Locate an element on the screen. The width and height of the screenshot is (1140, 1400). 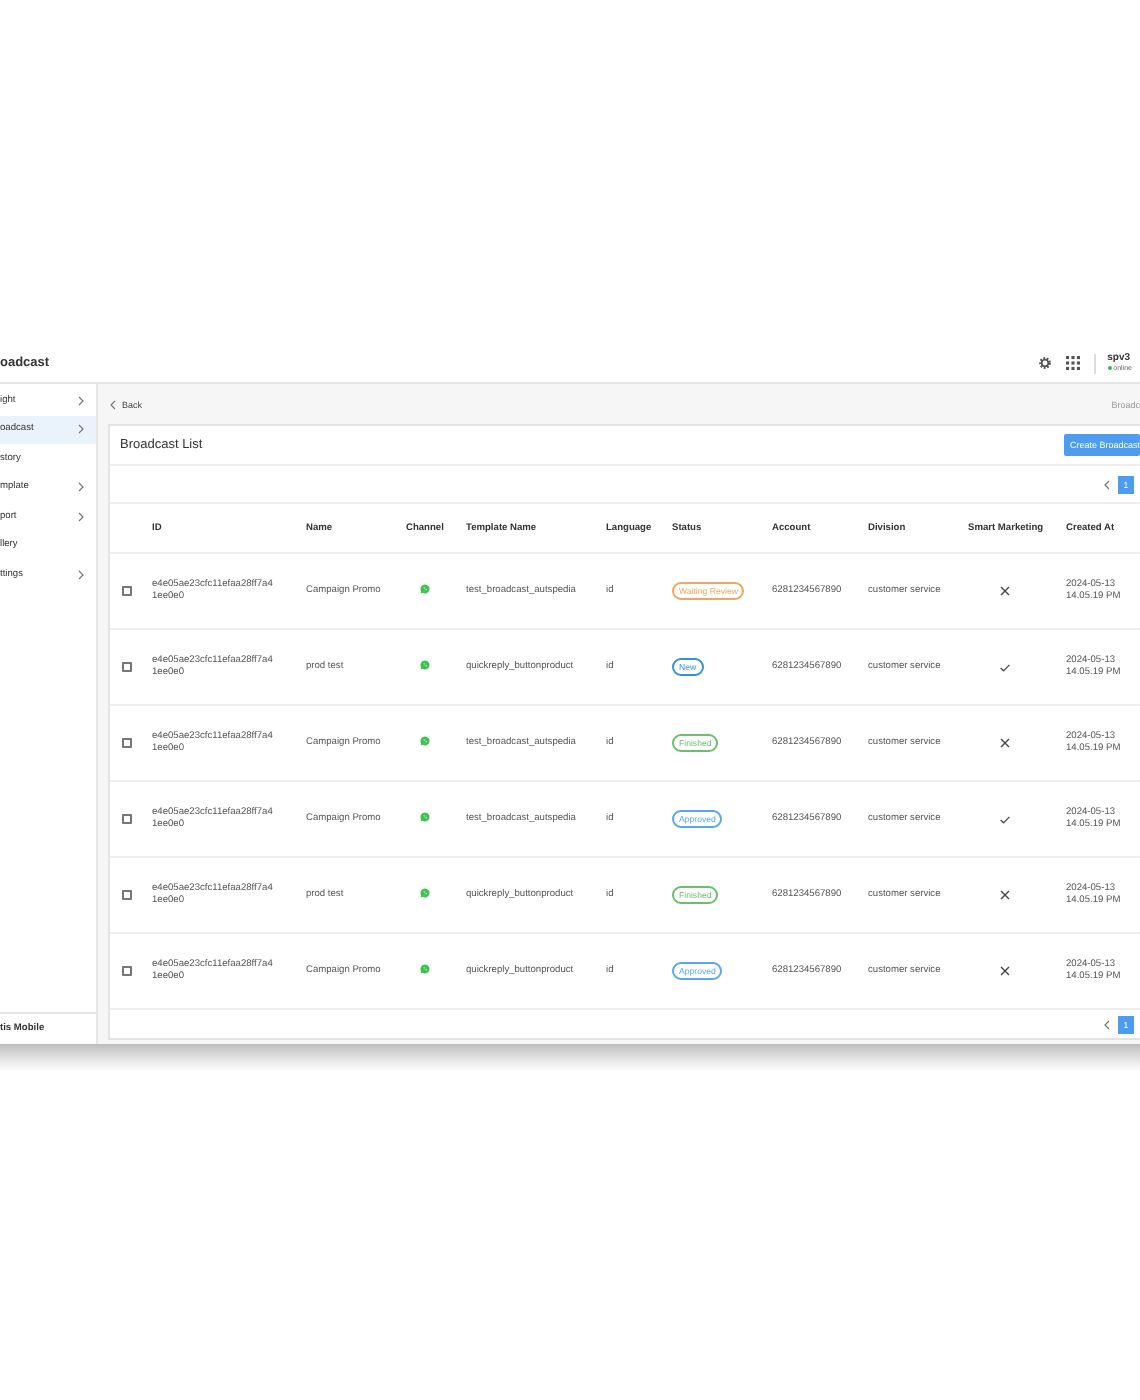
online-dot-icon is located at coordinates (1109, 368).